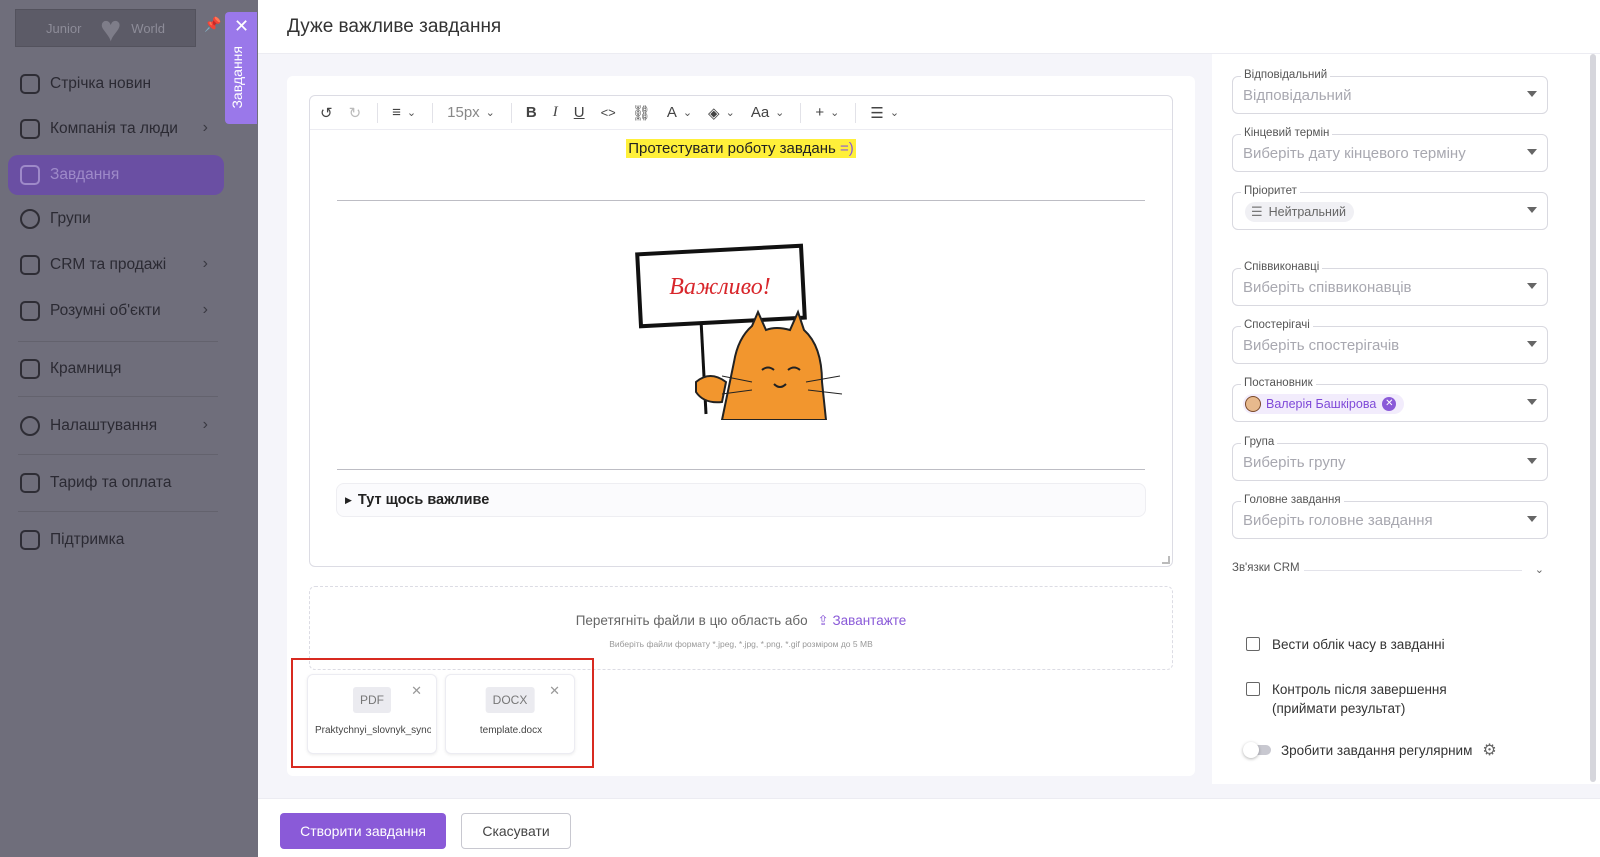 The image size is (1600, 857). Describe the element at coordinates (1390, 283) in the screenshot. I see `coexecutors-select: Співвиконавці Виберіть співвиконавців` at that location.